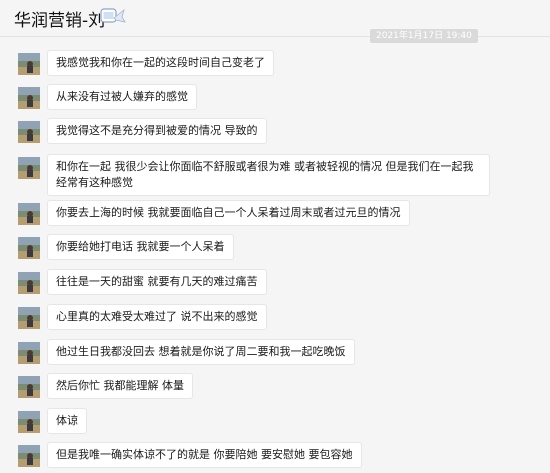 This screenshot has height=473, width=550. What do you see at coordinates (120, 386) in the screenshot?
I see `message-bubble: 然后你忙 我都能理解 体量` at bounding box center [120, 386].